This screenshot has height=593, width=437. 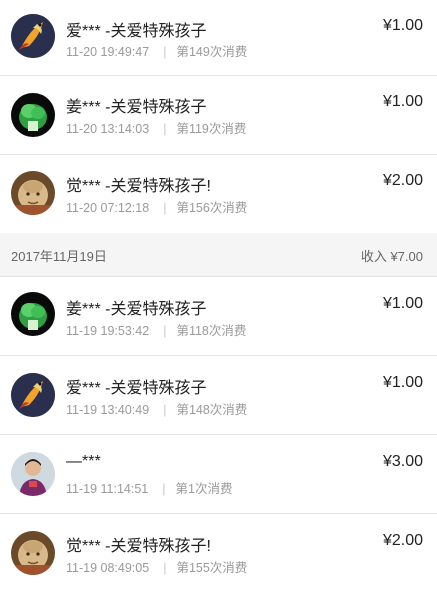 I want to click on meta-line: 11-20 19:49:47 | 第149次消费, so click(x=156, y=50).